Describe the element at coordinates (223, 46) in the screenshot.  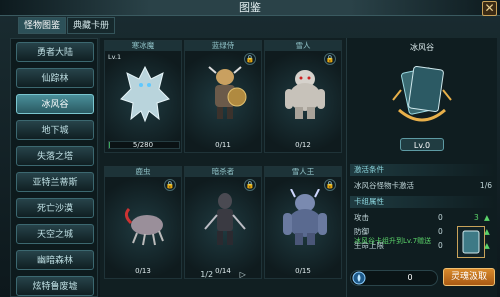
I see `monster-name: 蓝绿侍` at that location.